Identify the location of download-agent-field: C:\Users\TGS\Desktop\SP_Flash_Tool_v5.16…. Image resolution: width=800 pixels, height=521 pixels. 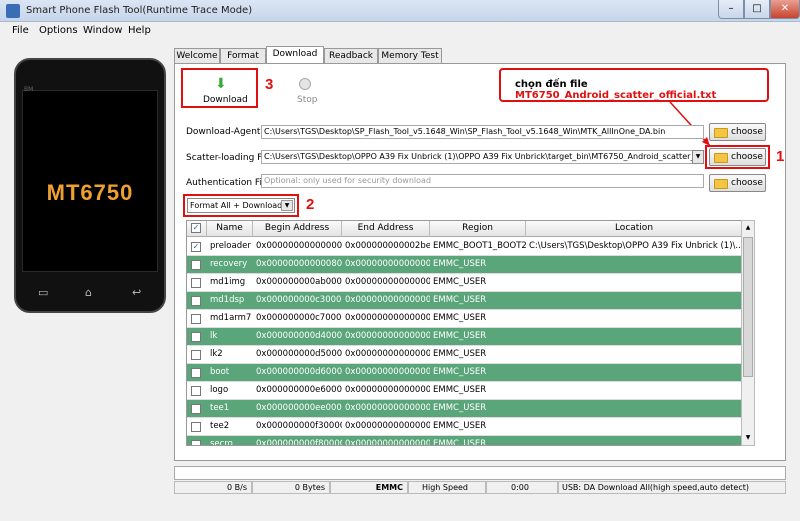
(482, 132).